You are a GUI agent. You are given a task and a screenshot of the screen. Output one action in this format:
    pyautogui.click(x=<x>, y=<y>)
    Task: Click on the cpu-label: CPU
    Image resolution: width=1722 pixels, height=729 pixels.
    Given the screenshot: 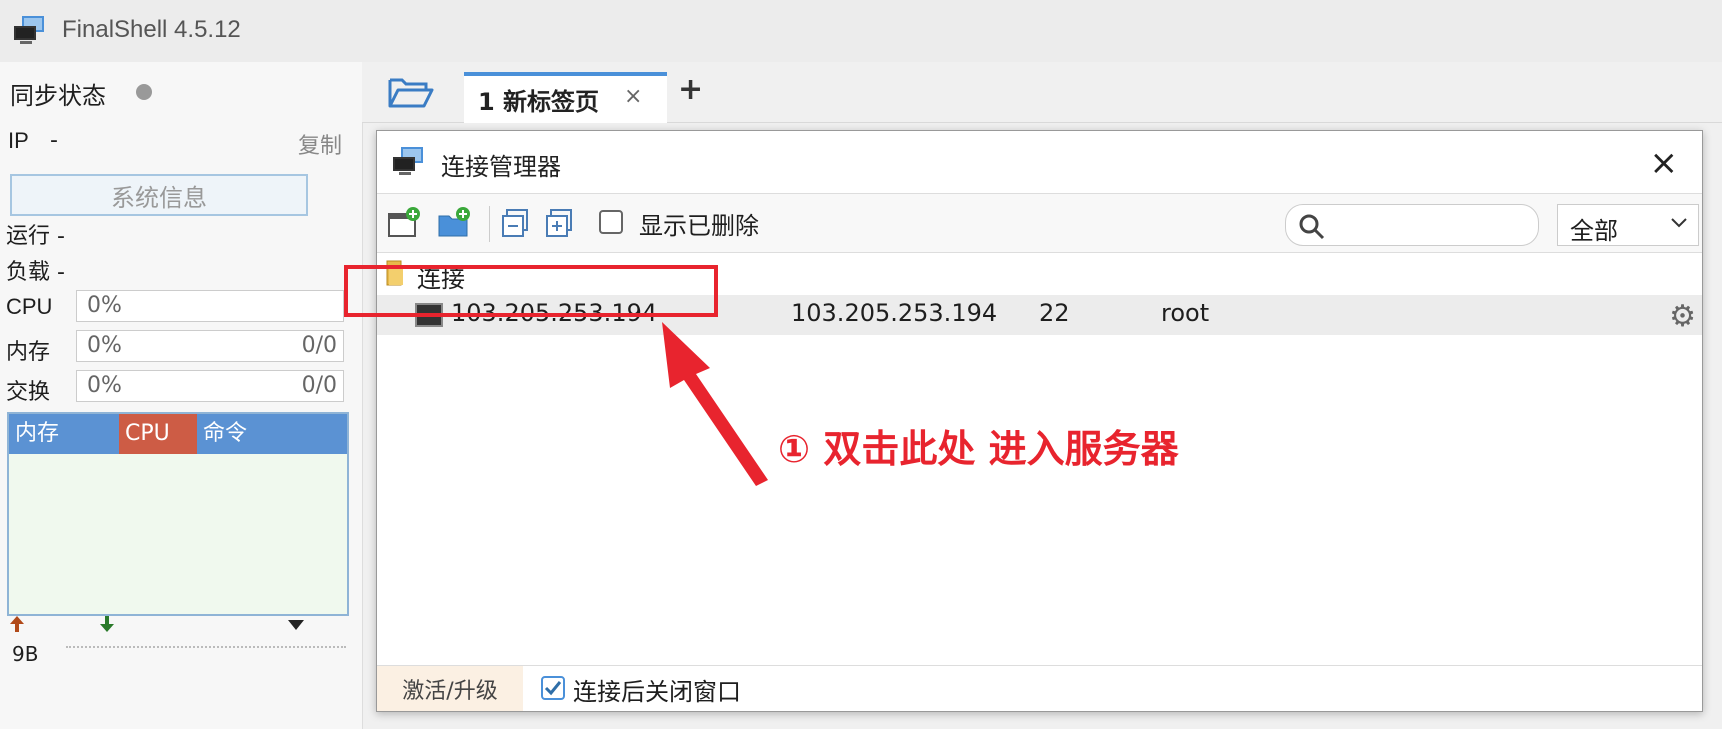 What is the action you would take?
    pyautogui.click(x=29, y=306)
    